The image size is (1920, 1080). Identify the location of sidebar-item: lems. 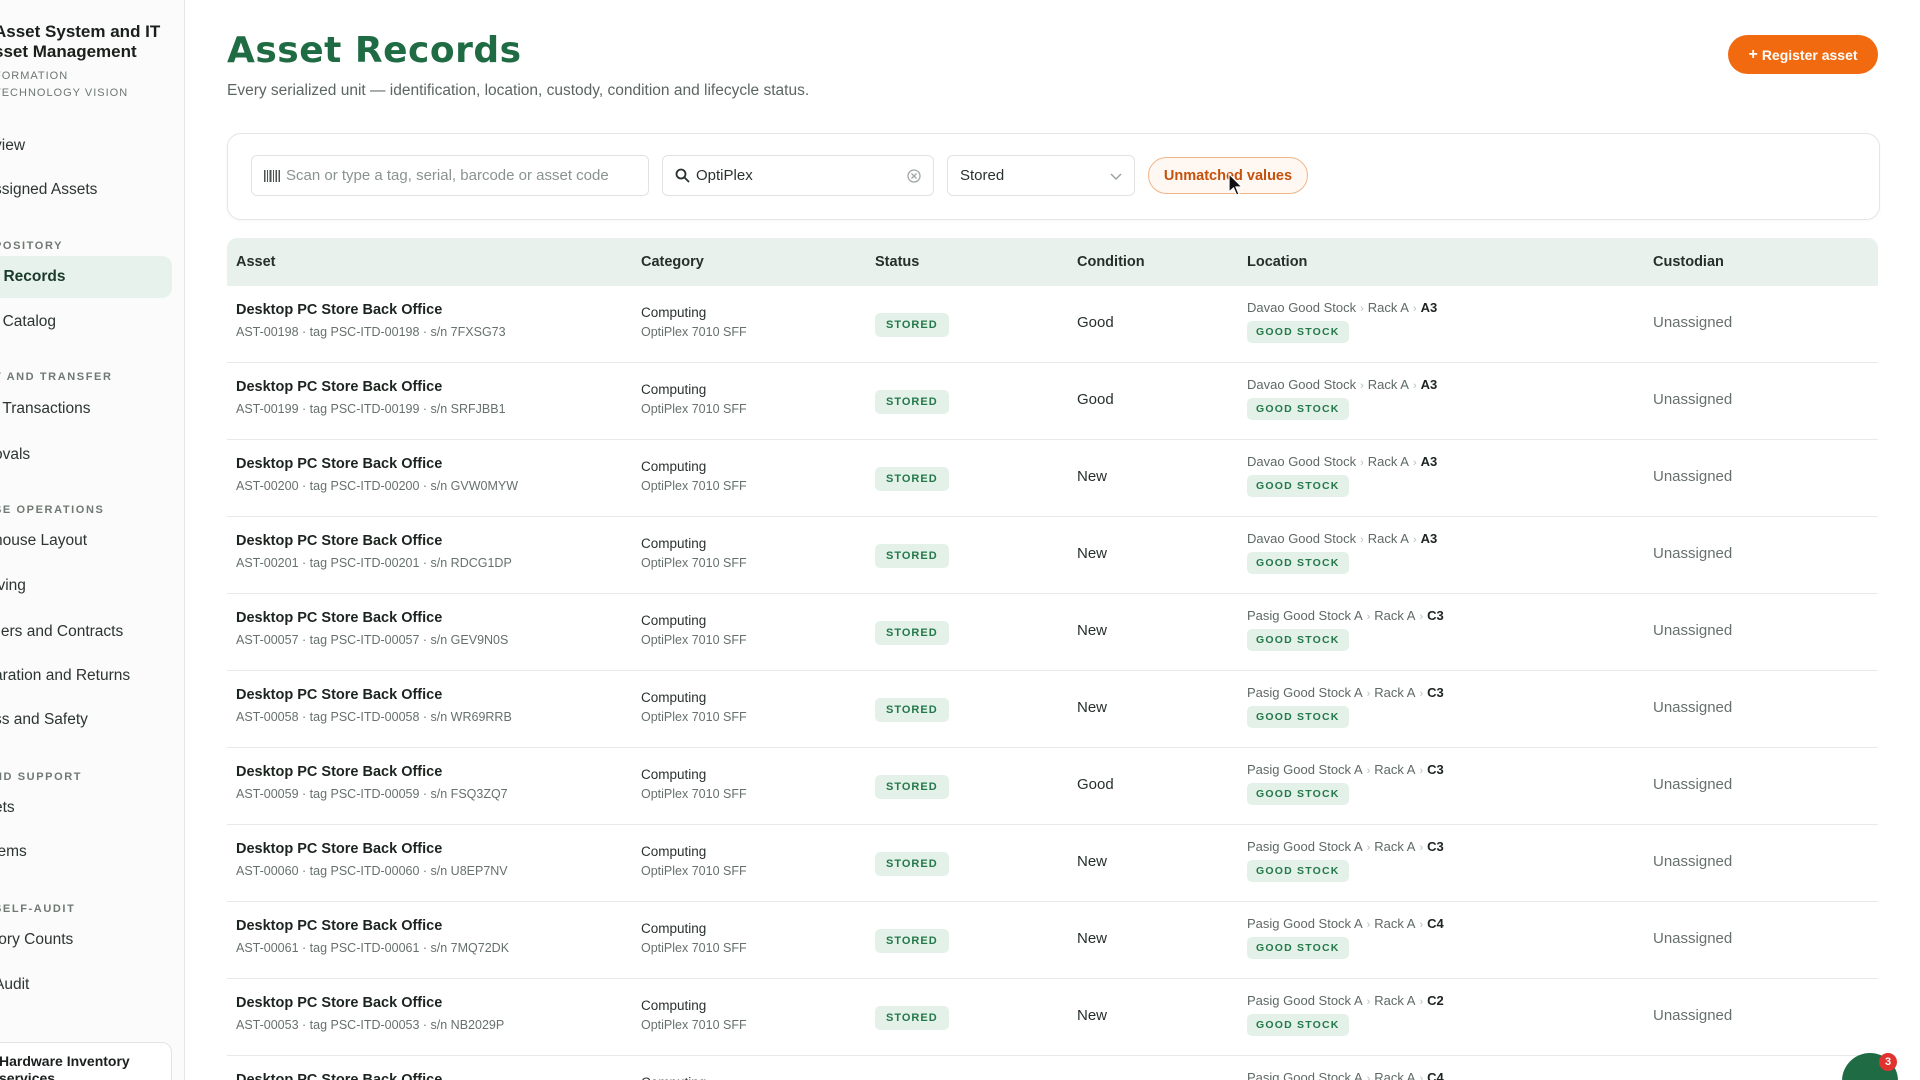
(86, 852).